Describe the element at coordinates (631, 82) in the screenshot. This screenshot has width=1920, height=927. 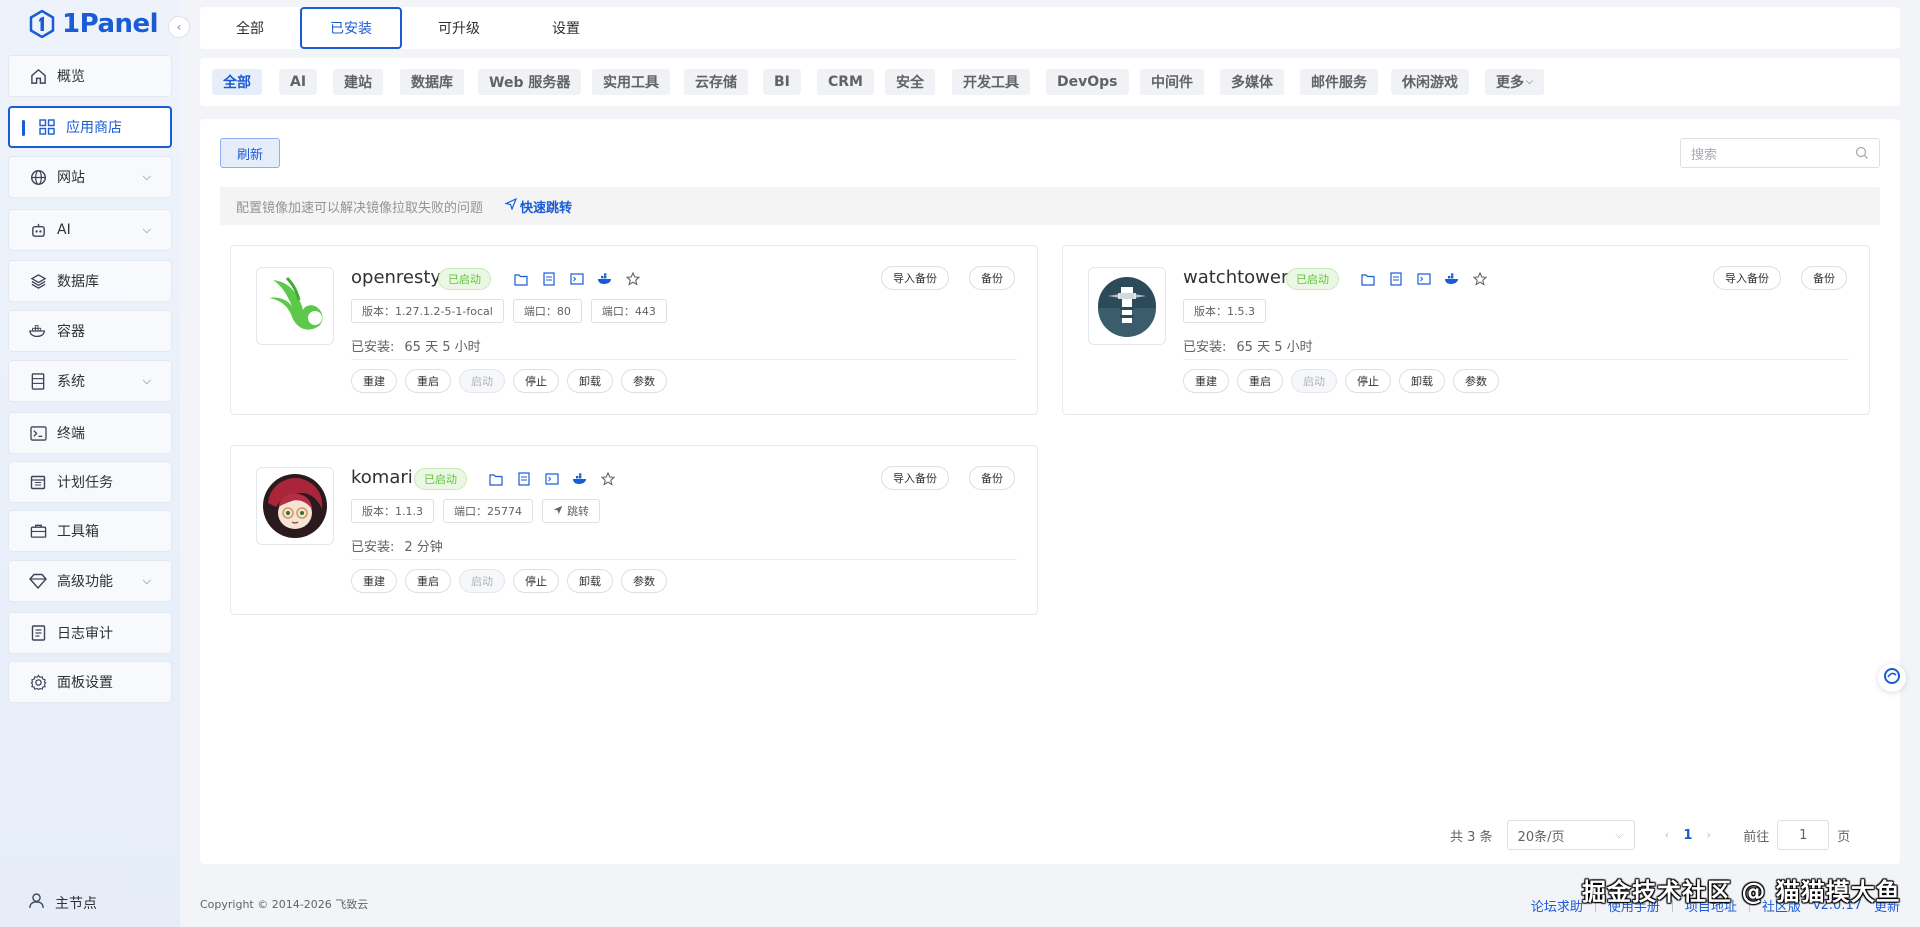
I see `category-utility: 实用工具` at that location.